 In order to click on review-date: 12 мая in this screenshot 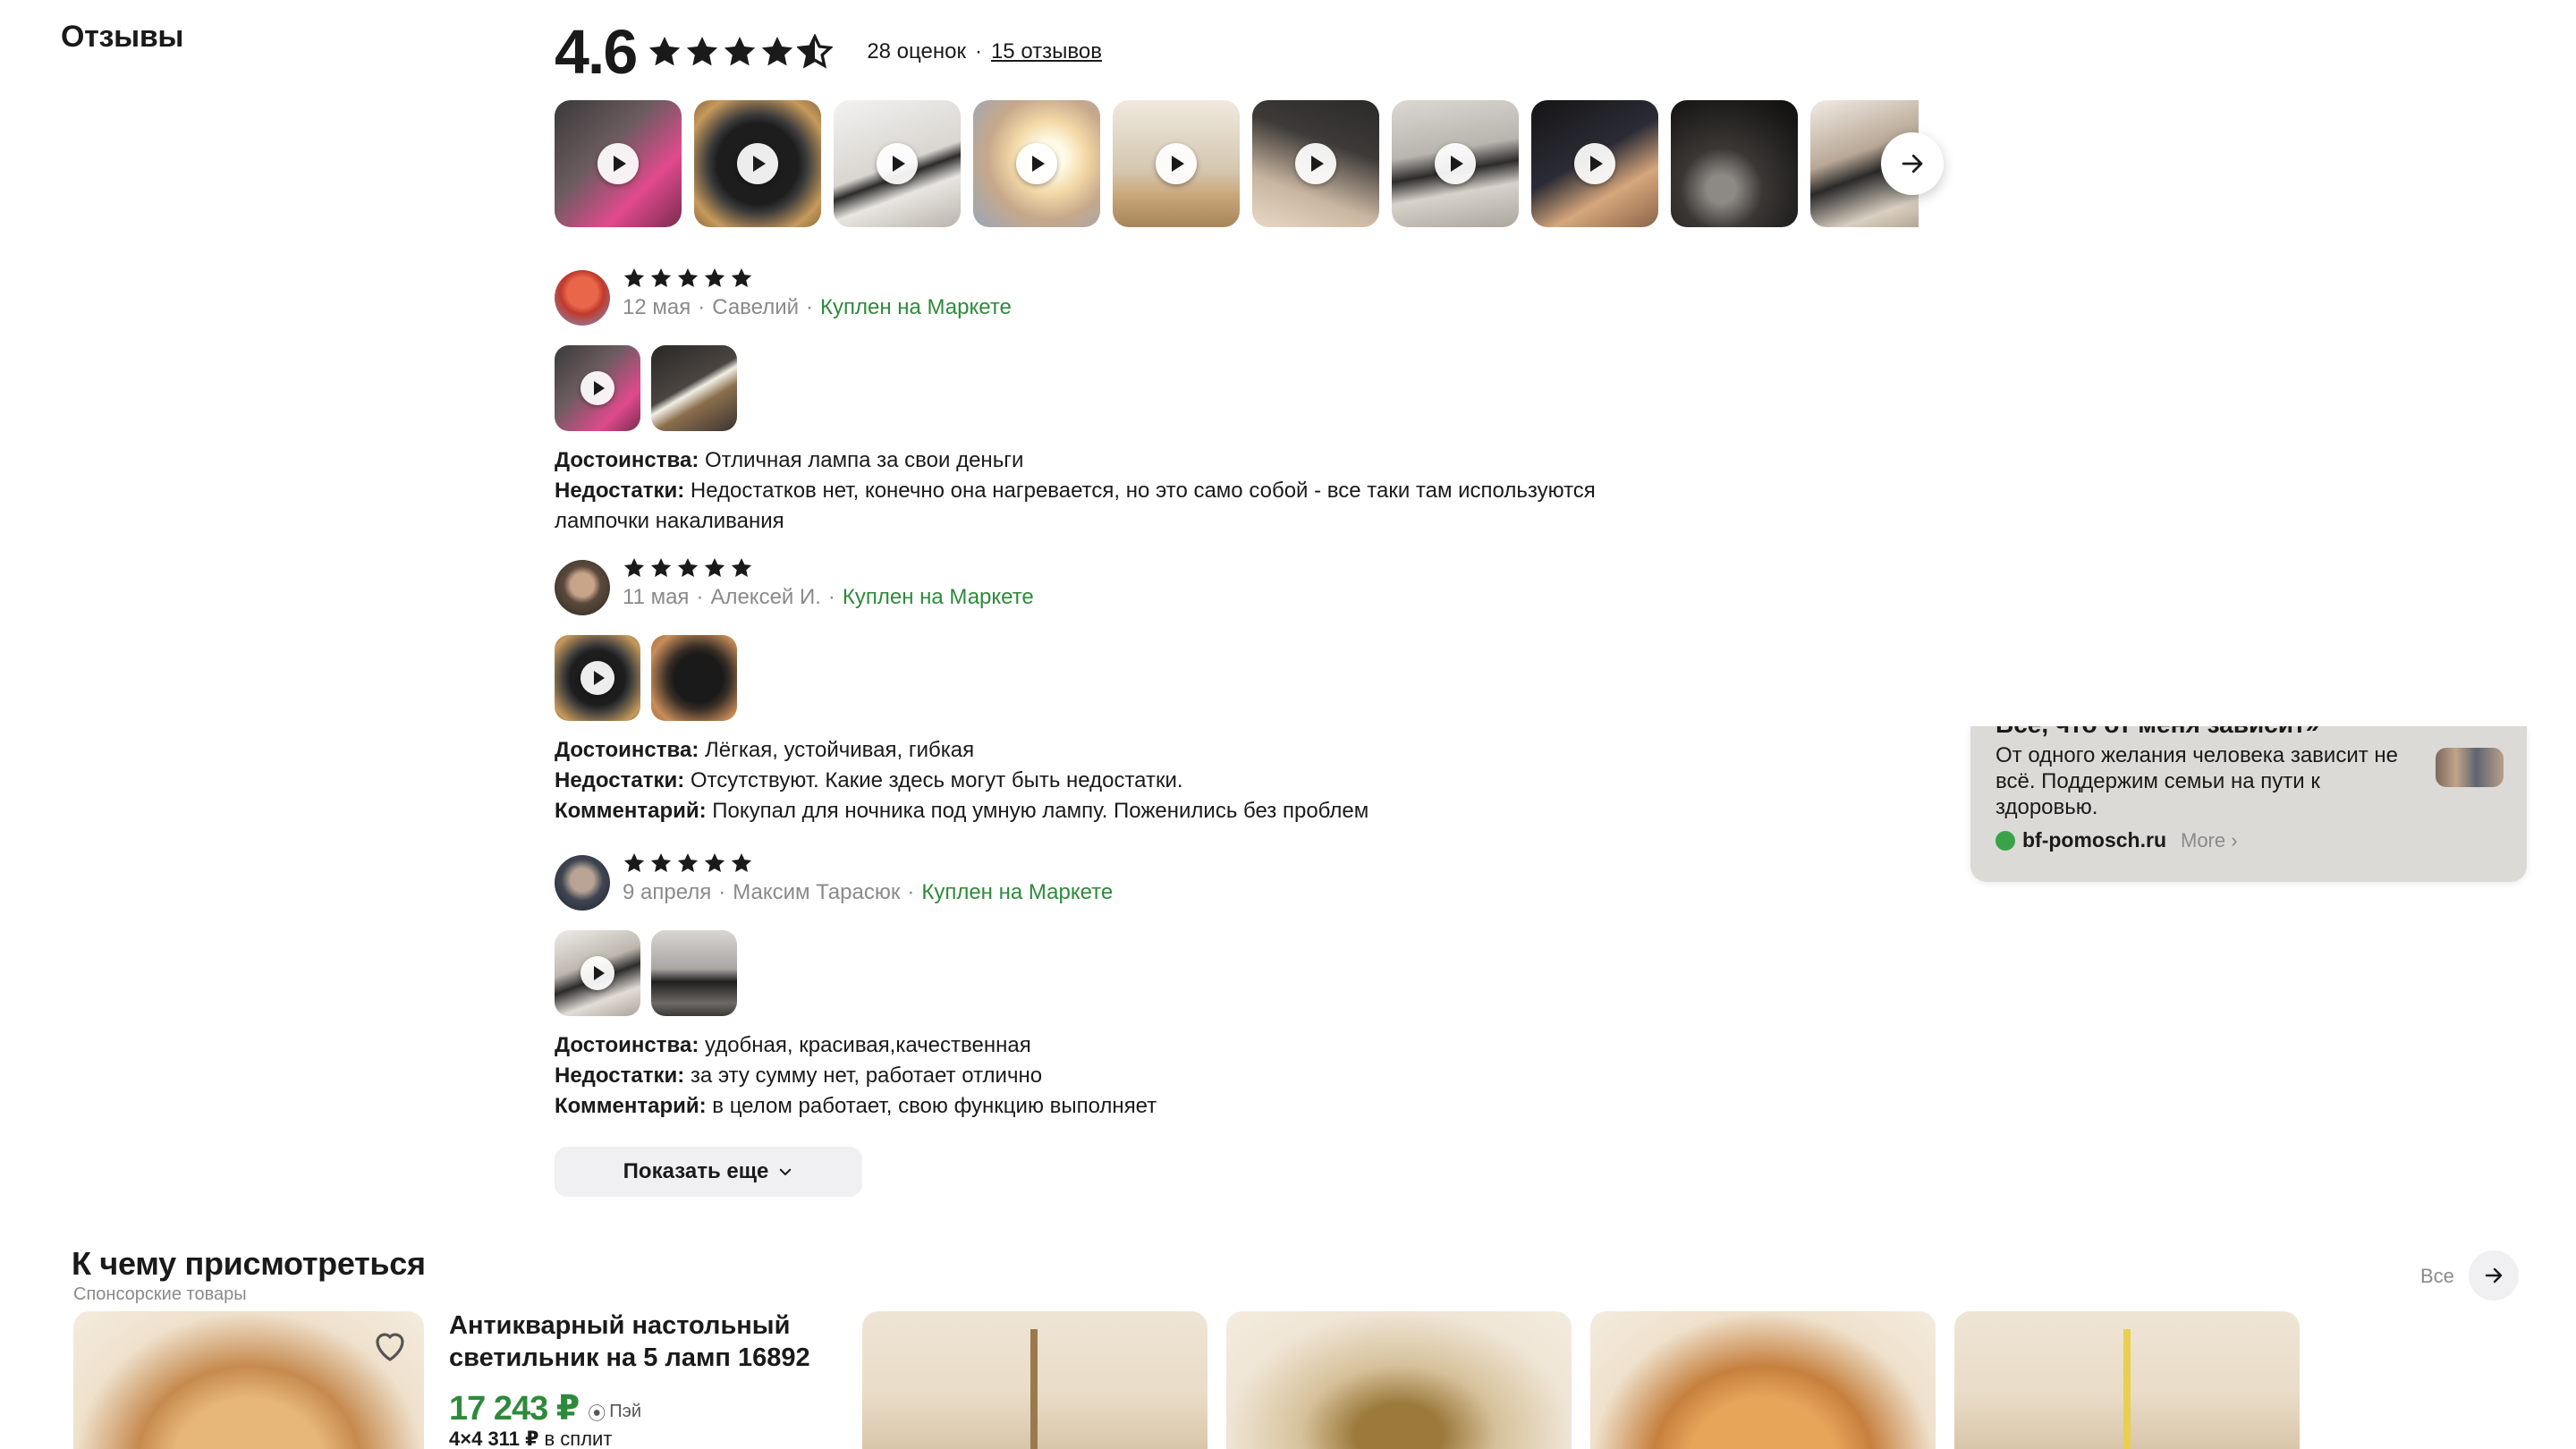, I will do `click(657, 307)`.